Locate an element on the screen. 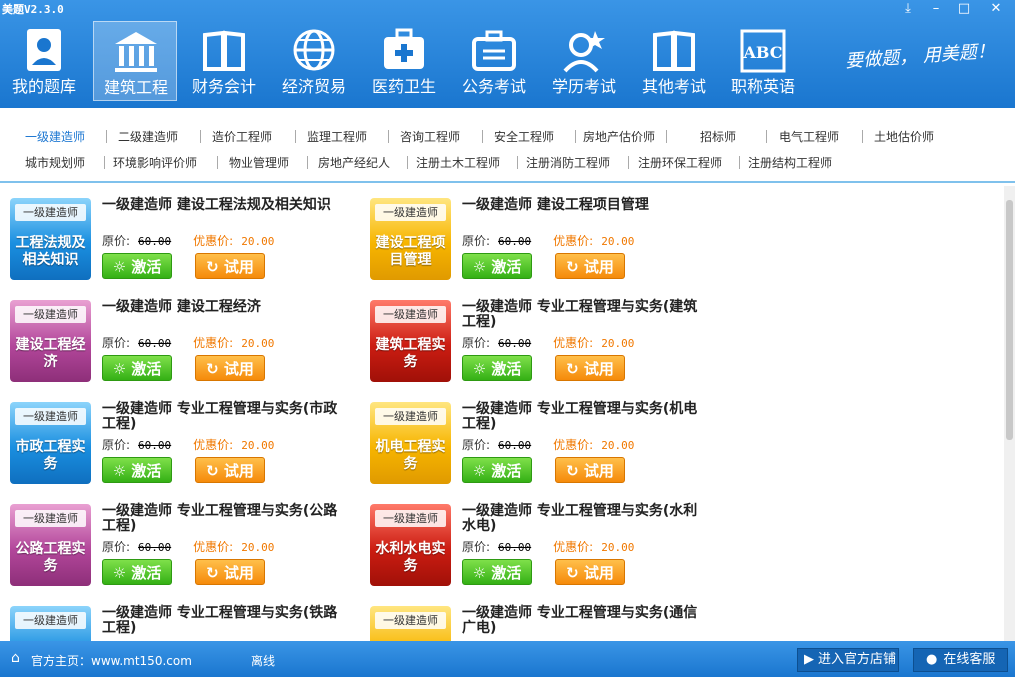 The image size is (1015, 677). tab-dianqi: 电气工程师 is located at coordinates (809, 136).